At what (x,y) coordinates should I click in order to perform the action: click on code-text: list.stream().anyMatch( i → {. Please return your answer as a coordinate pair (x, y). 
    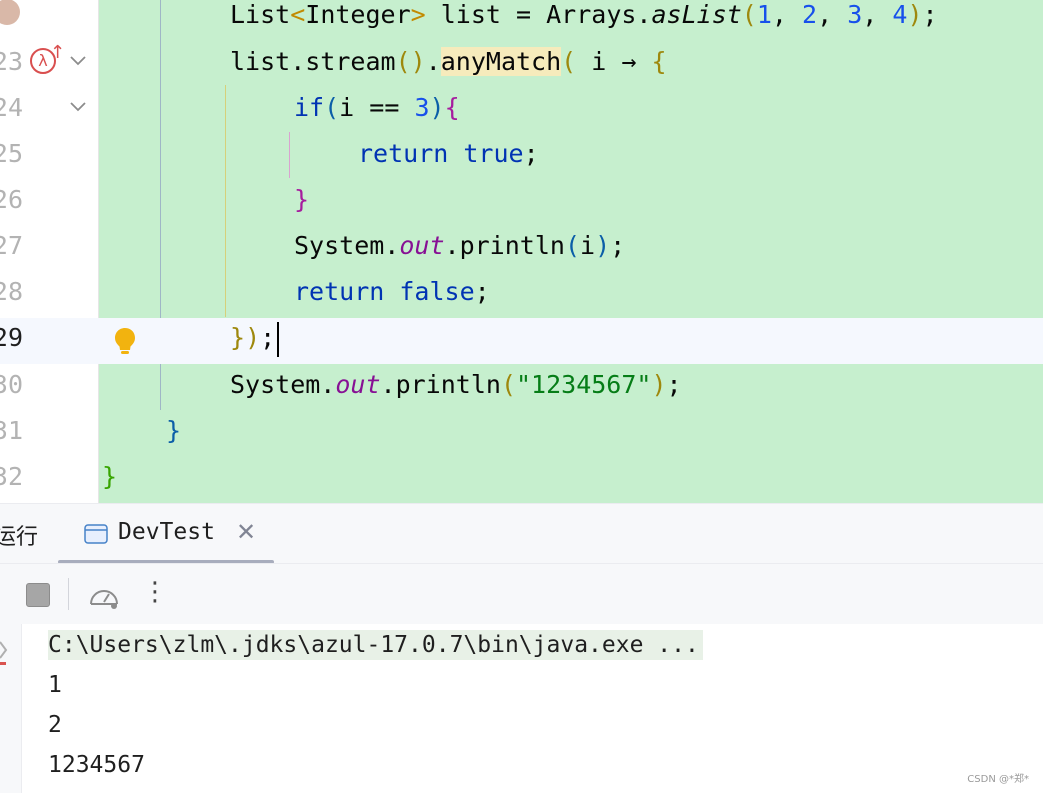
    Looking at the image, I should click on (448, 61).